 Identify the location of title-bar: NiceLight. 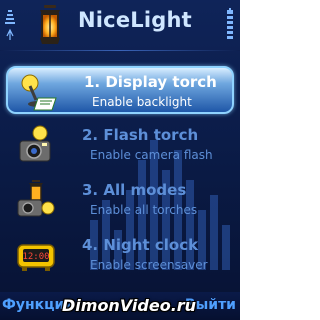
(120, 26).